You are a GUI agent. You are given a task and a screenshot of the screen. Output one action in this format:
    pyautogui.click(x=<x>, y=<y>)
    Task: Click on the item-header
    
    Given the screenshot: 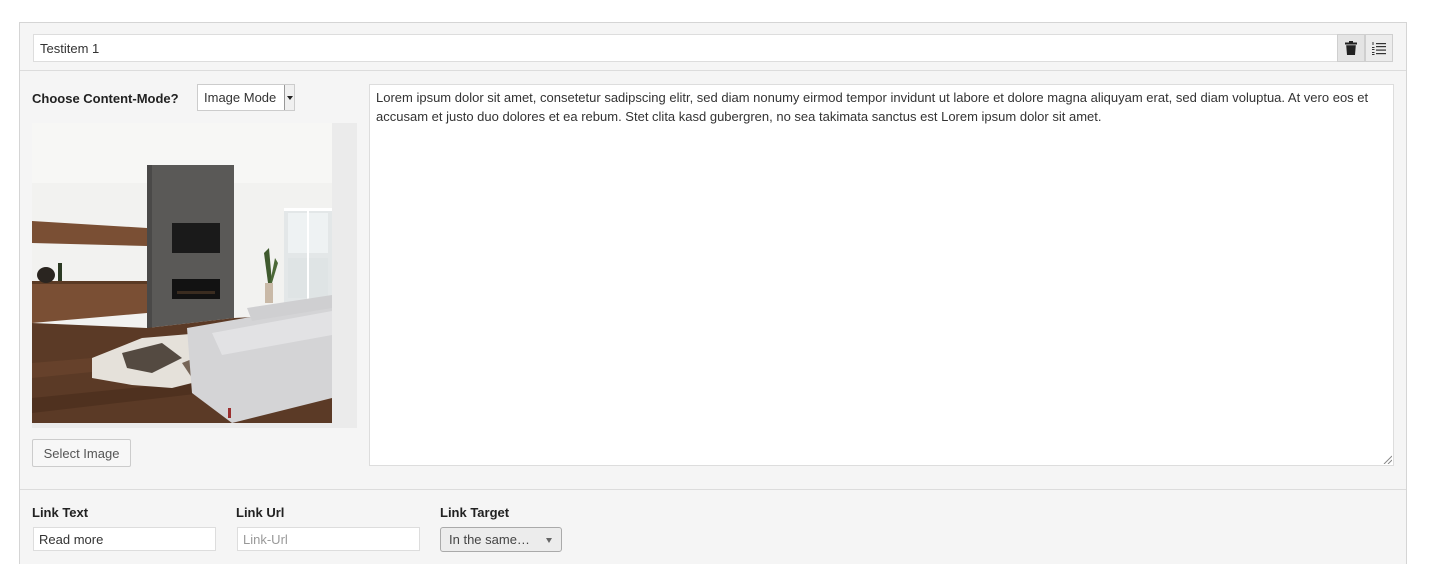 What is the action you would take?
    pyautogui.click(x=713, y=47)
    